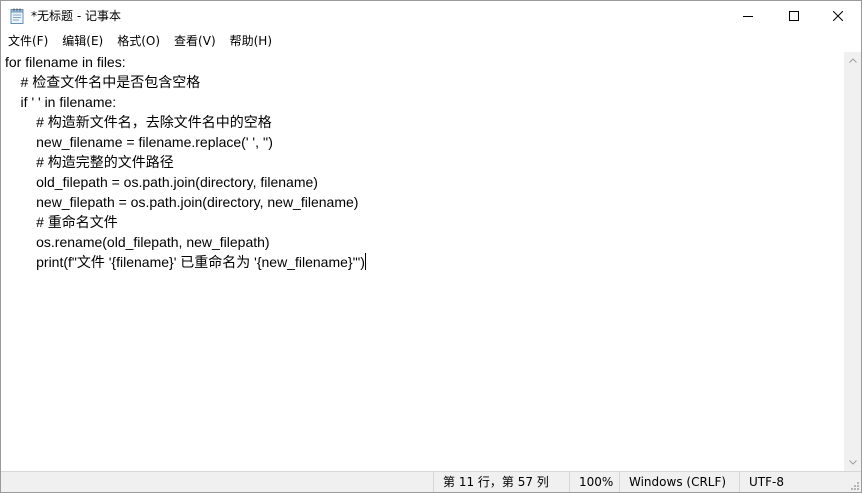 The height and width of the screenshot is (493, 862). What do you see at coordinates (251, 41) in the screenshot?
I see `menu-help: 帮助(H)` at bounding box center [251, 41].